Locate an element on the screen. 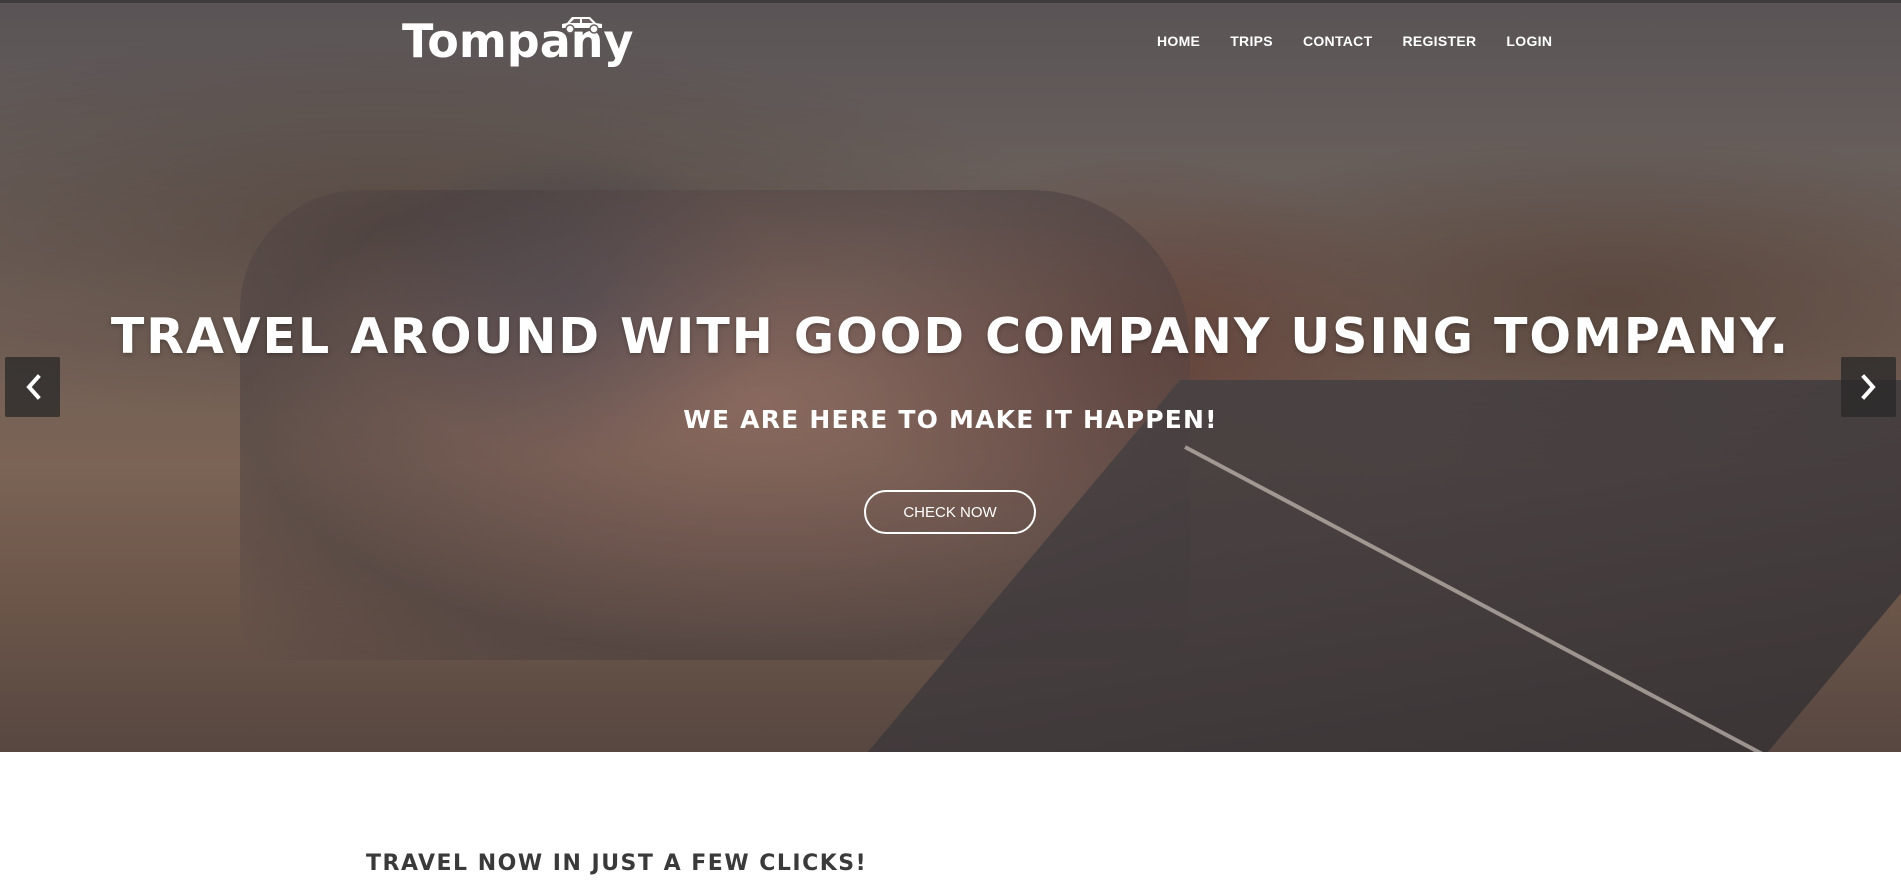 Image resolution: width=1901 pixels, height=882 pixels. chevron-right-icon is located at coordinates (1868, 387).